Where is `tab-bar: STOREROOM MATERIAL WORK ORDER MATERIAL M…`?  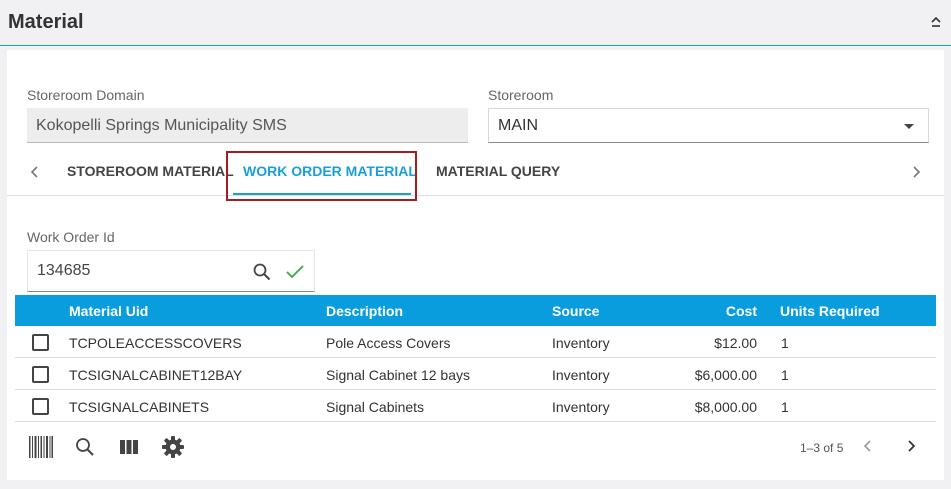 tab-bar: STOREROOM MATERIAL WORK ORDER MATERIAL M… is located at coordinates (475, 173).